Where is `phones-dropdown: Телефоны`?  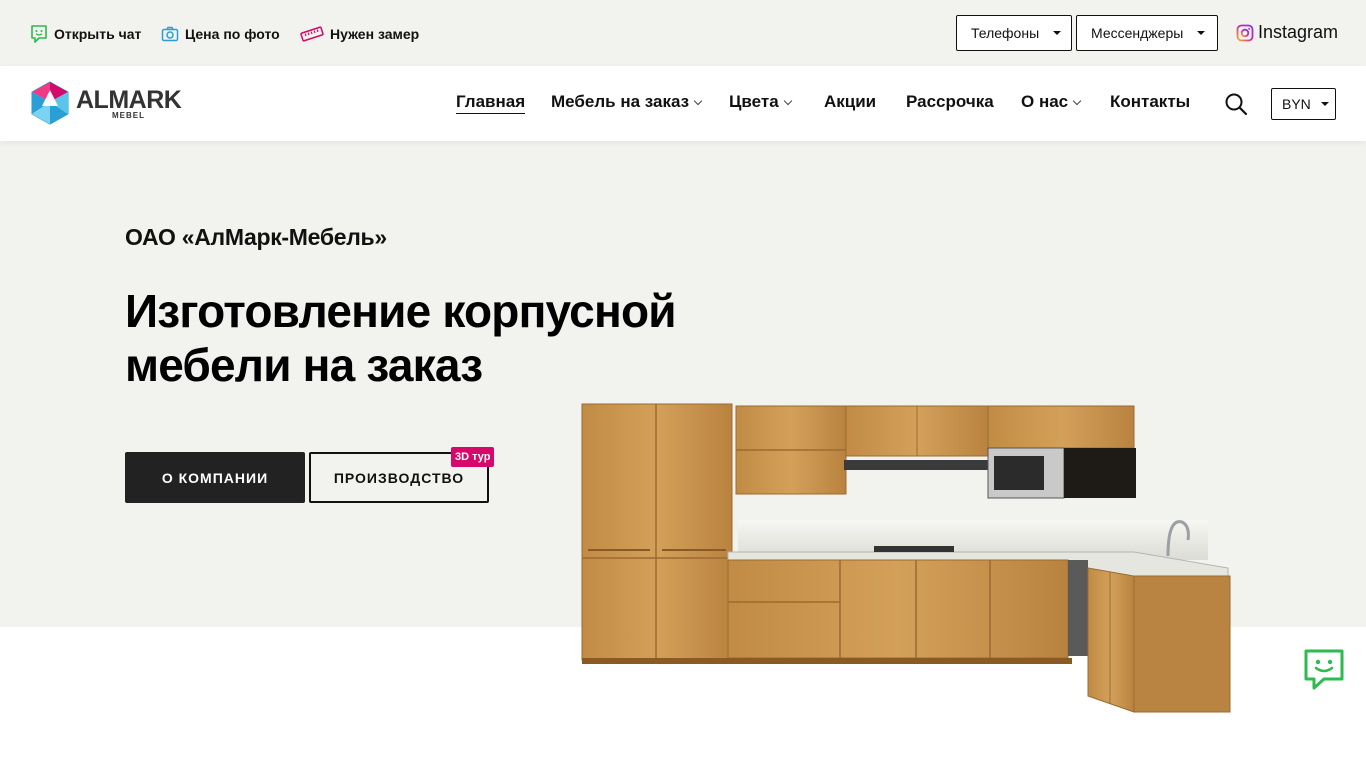
phones-dropdown: Телефоны is located at coordinates (1014, 33).